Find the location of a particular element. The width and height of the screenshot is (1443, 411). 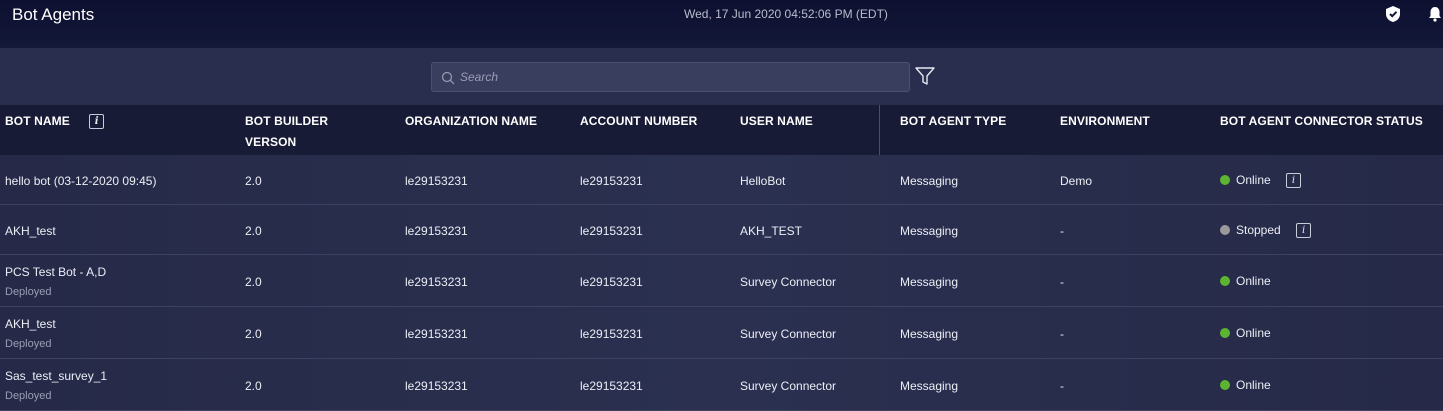

col-user-name: USER NAME is located at coordinates (776, 121).